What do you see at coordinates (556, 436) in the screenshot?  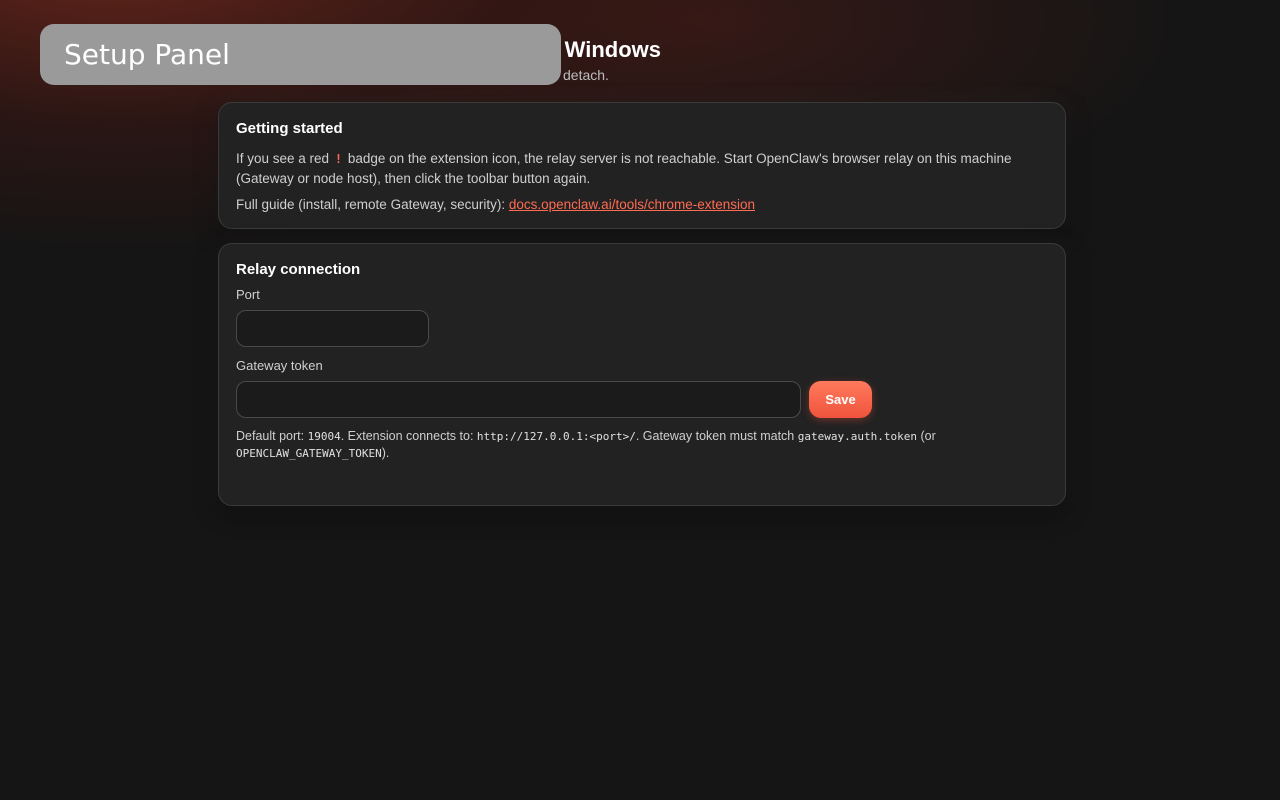 I see `relay-url: http://127.0.0.1:<port>/` at bounding box center [556, 436].